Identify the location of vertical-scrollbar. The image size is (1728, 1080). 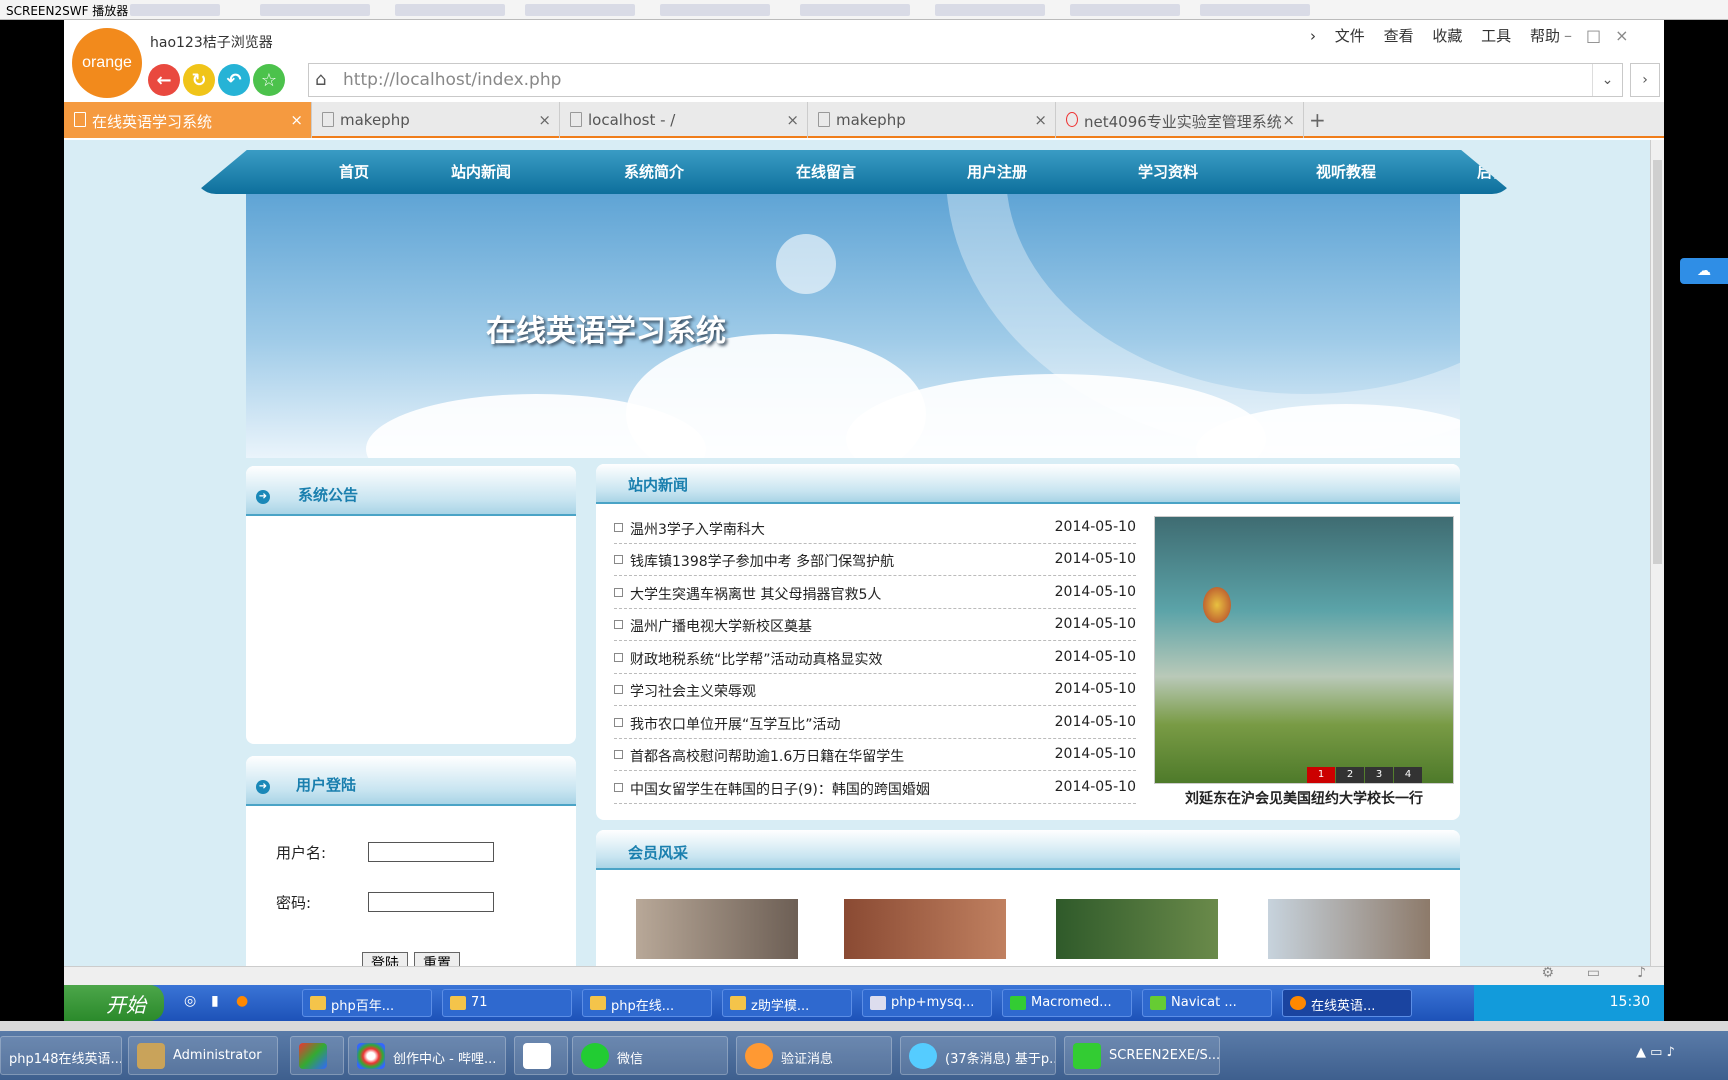
(1657, 553).